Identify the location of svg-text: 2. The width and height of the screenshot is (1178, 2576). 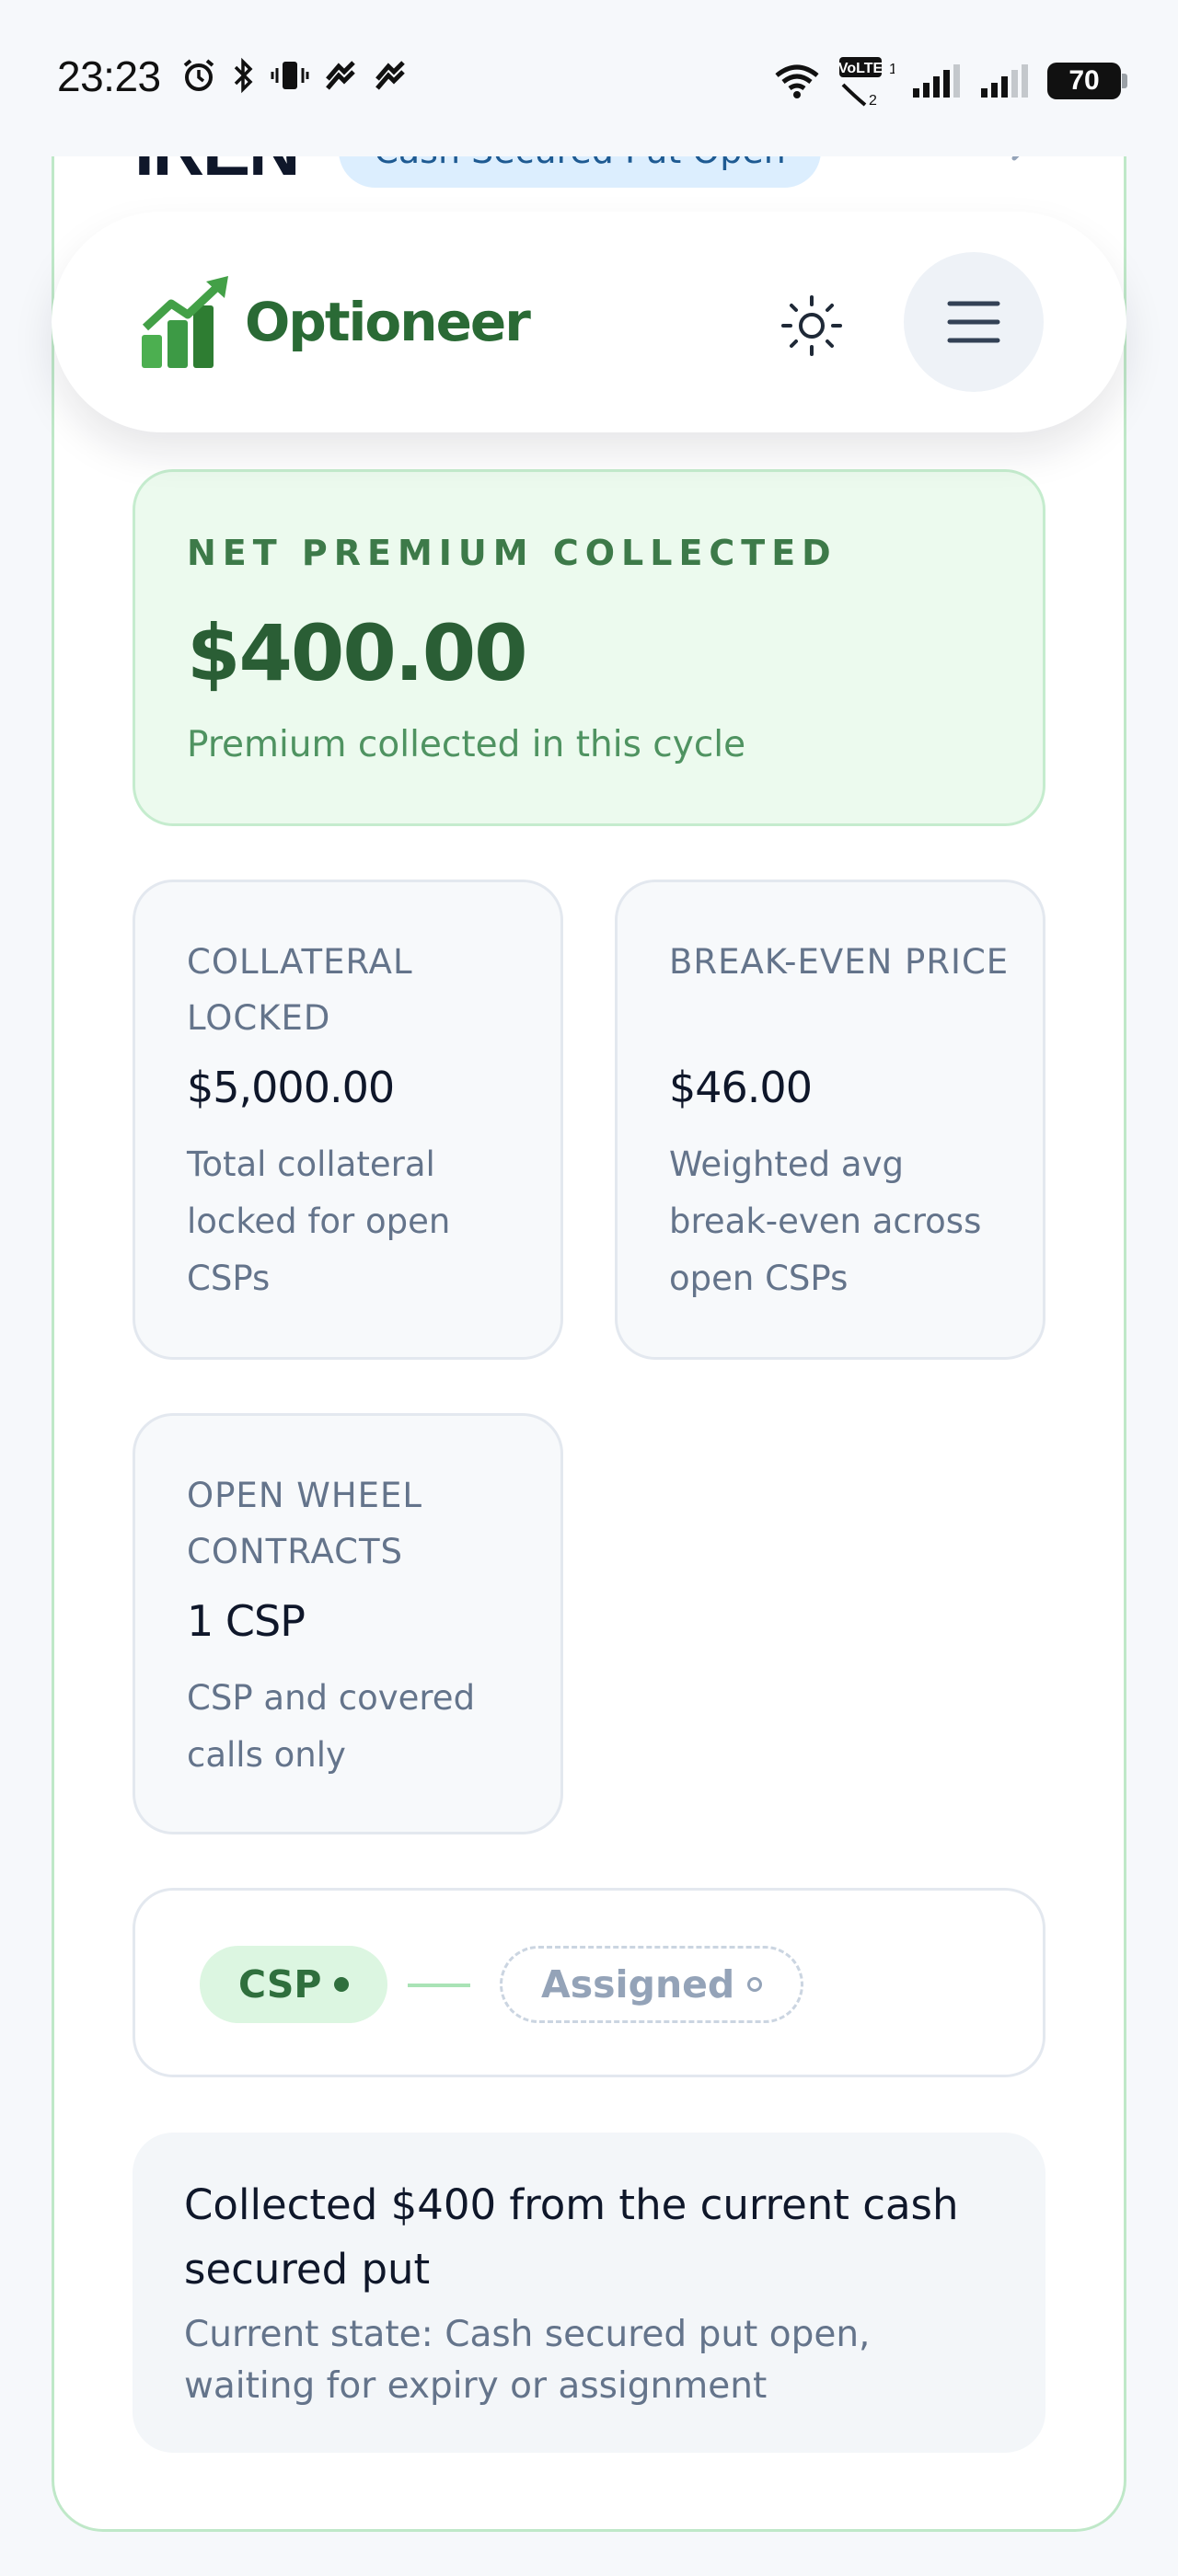
(873, 100).